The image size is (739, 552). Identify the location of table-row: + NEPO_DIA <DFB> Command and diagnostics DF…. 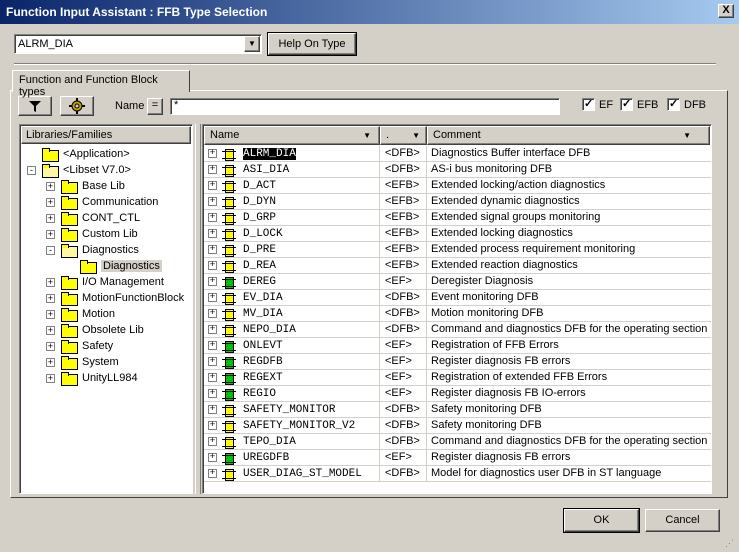
(457, 330).